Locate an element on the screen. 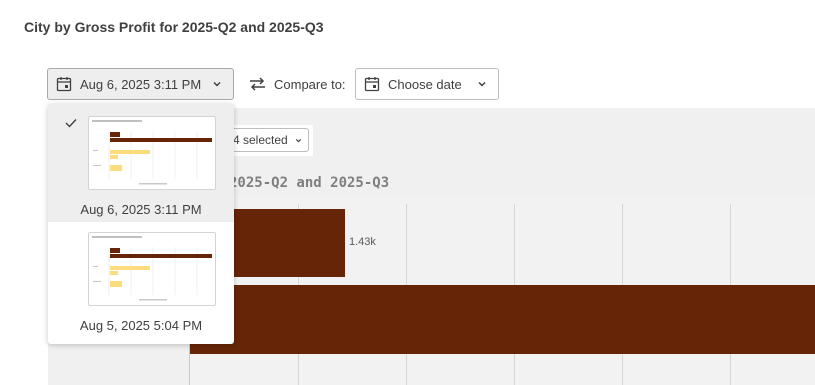 The height and width of the screenshot is (385, 815). swap-icon is located at coordinates (257, 84).